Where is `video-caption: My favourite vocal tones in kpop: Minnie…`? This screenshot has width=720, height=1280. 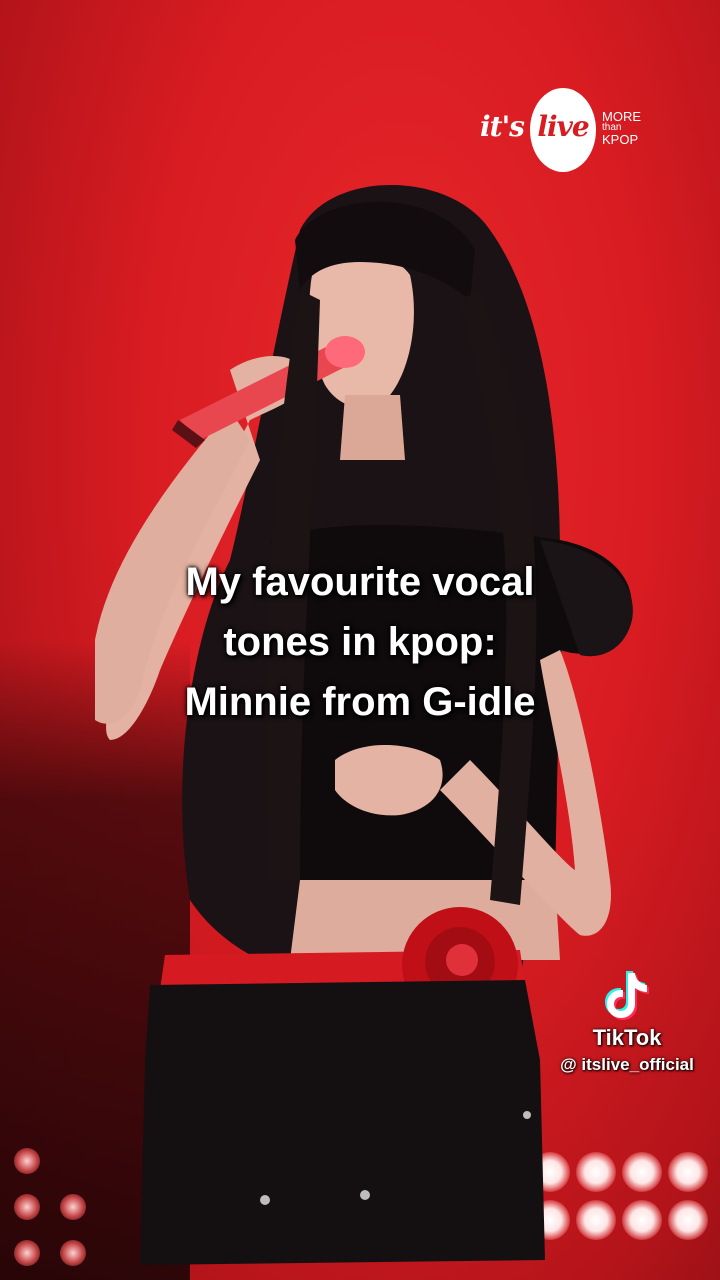 video-caption: My favourite vocal tones in kpop: Minnie… is located at coordinates (360, 642).